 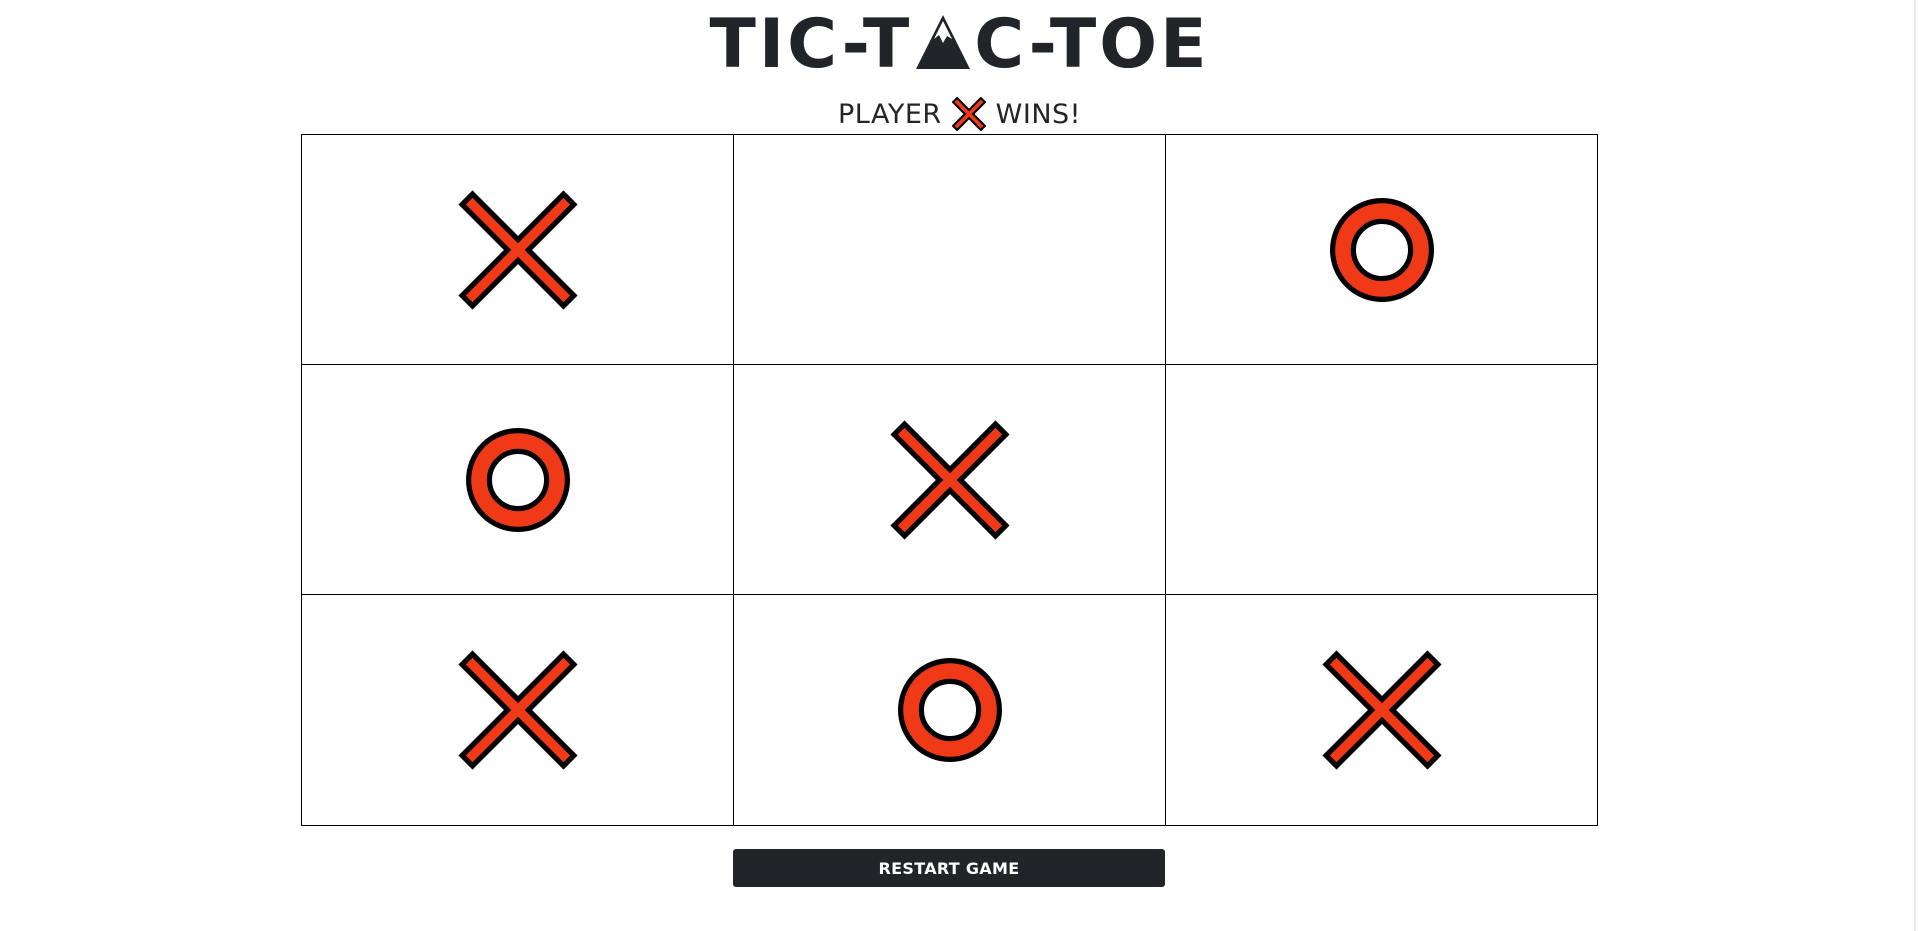 I want to click on scrollbar-track, so click(x=1915, y=465).